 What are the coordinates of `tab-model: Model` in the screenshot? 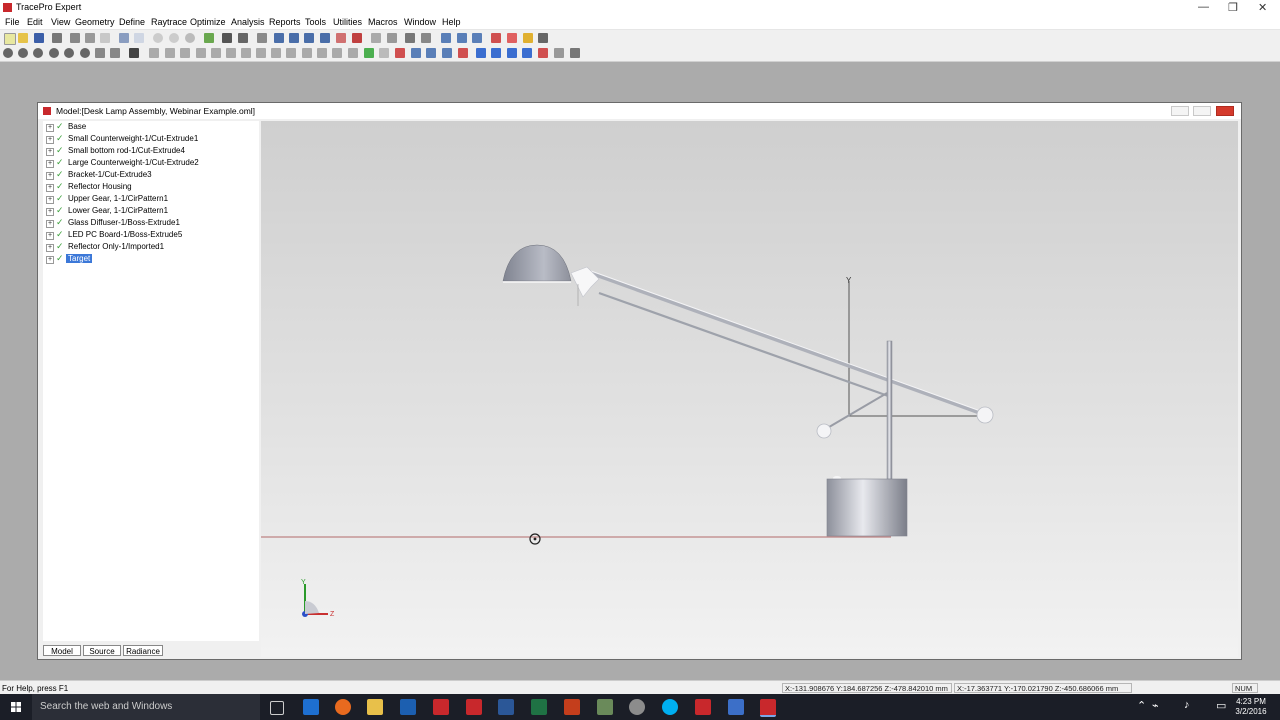 It's located at (62, 650).